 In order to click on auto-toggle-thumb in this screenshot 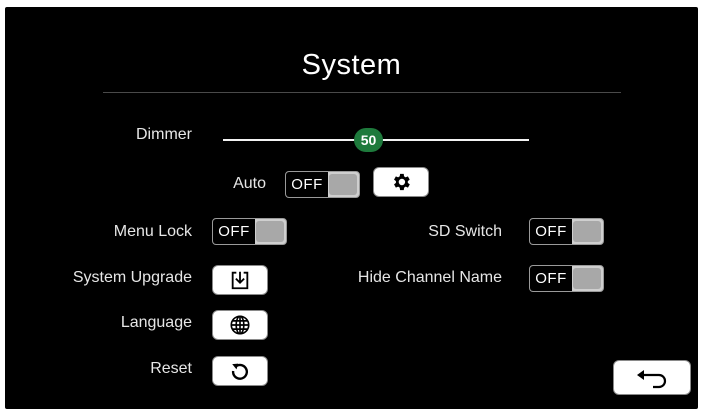, I will do `click(343, 184)`.